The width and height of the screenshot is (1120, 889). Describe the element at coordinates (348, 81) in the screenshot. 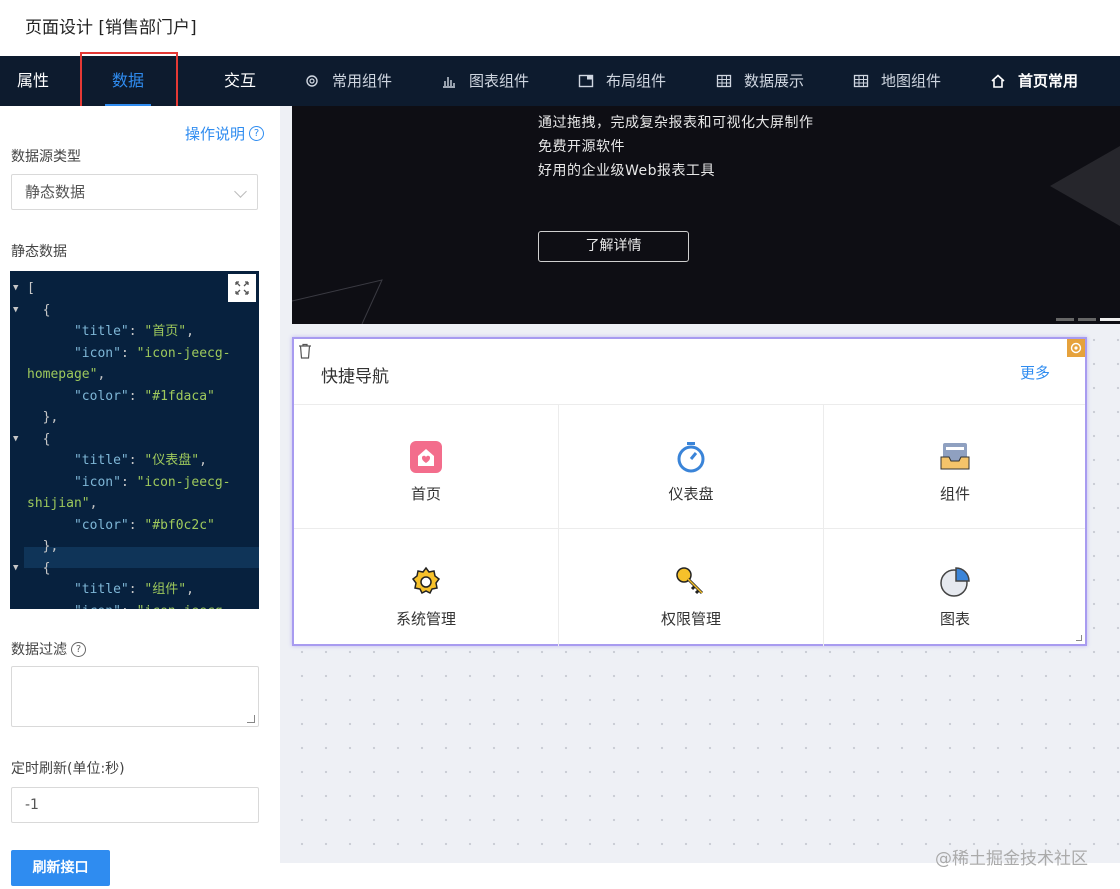

I see `nav-common-components: 常用组件` at that location.